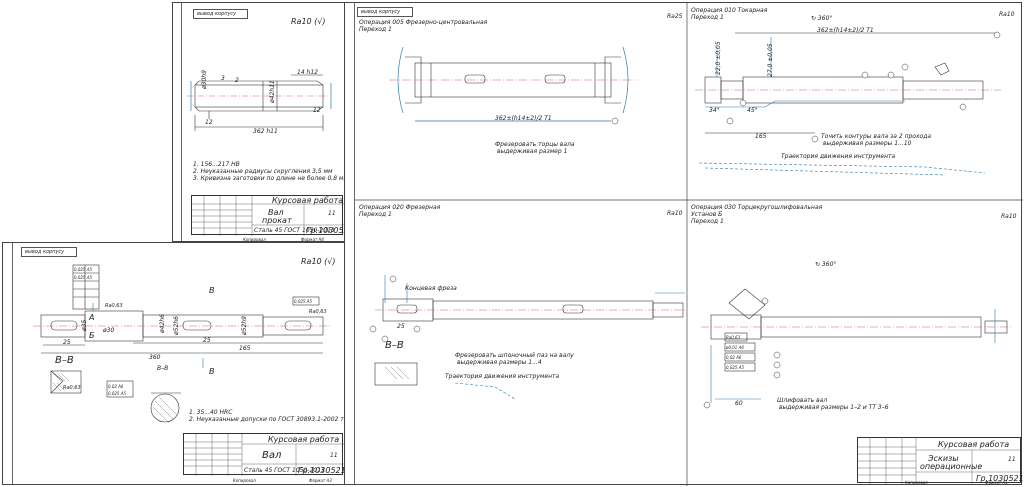 The width and height of the screenshot is (1024, 487). What do you see at coordinates (320, 480) in the screenshot?
I see `footer-format: Формат А3` at bounding box center [320, 480].